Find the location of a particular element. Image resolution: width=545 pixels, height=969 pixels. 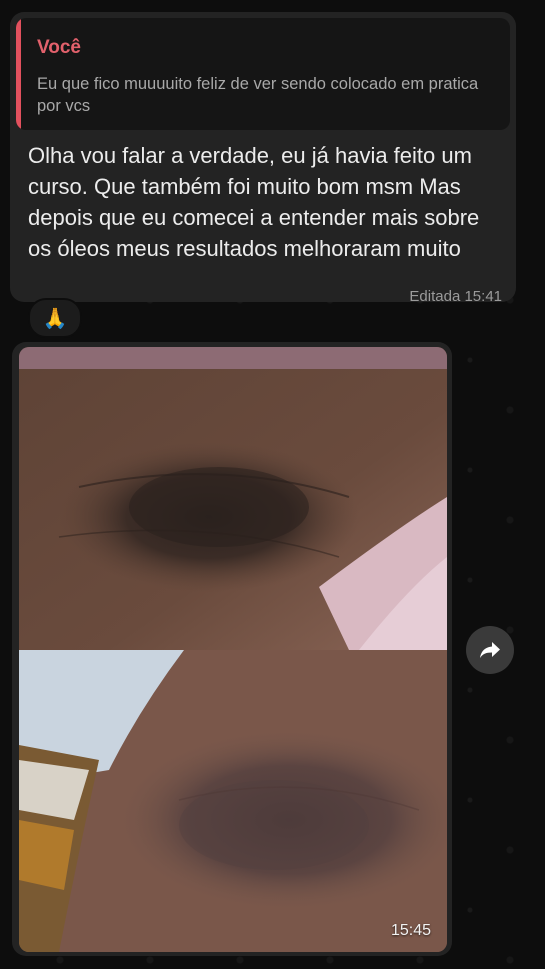

image-timestamp: 15:45 is located at coordinates (410, 930).